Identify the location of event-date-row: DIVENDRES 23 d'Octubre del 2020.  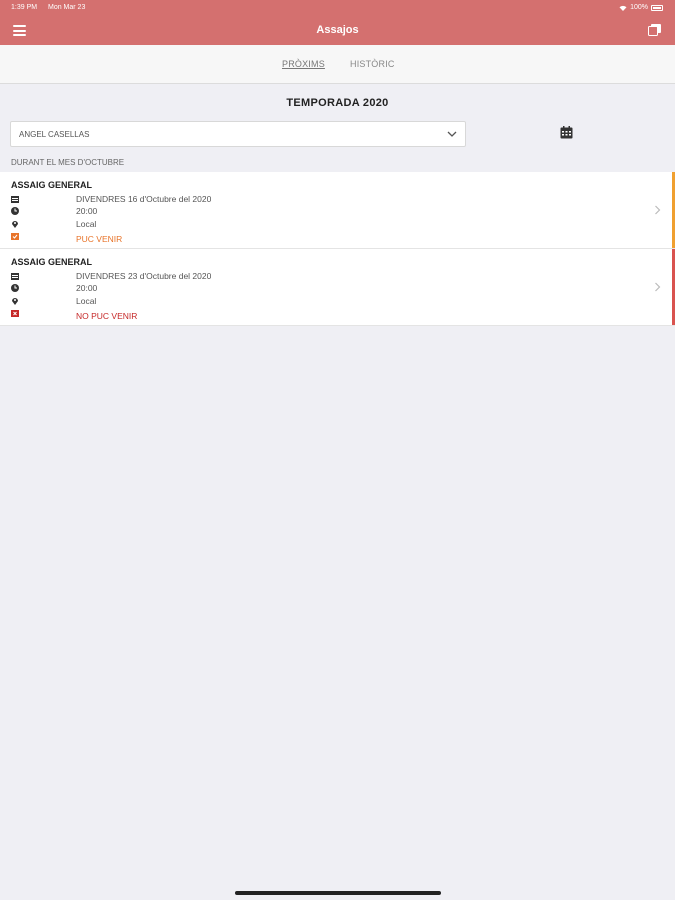
(211, 276).